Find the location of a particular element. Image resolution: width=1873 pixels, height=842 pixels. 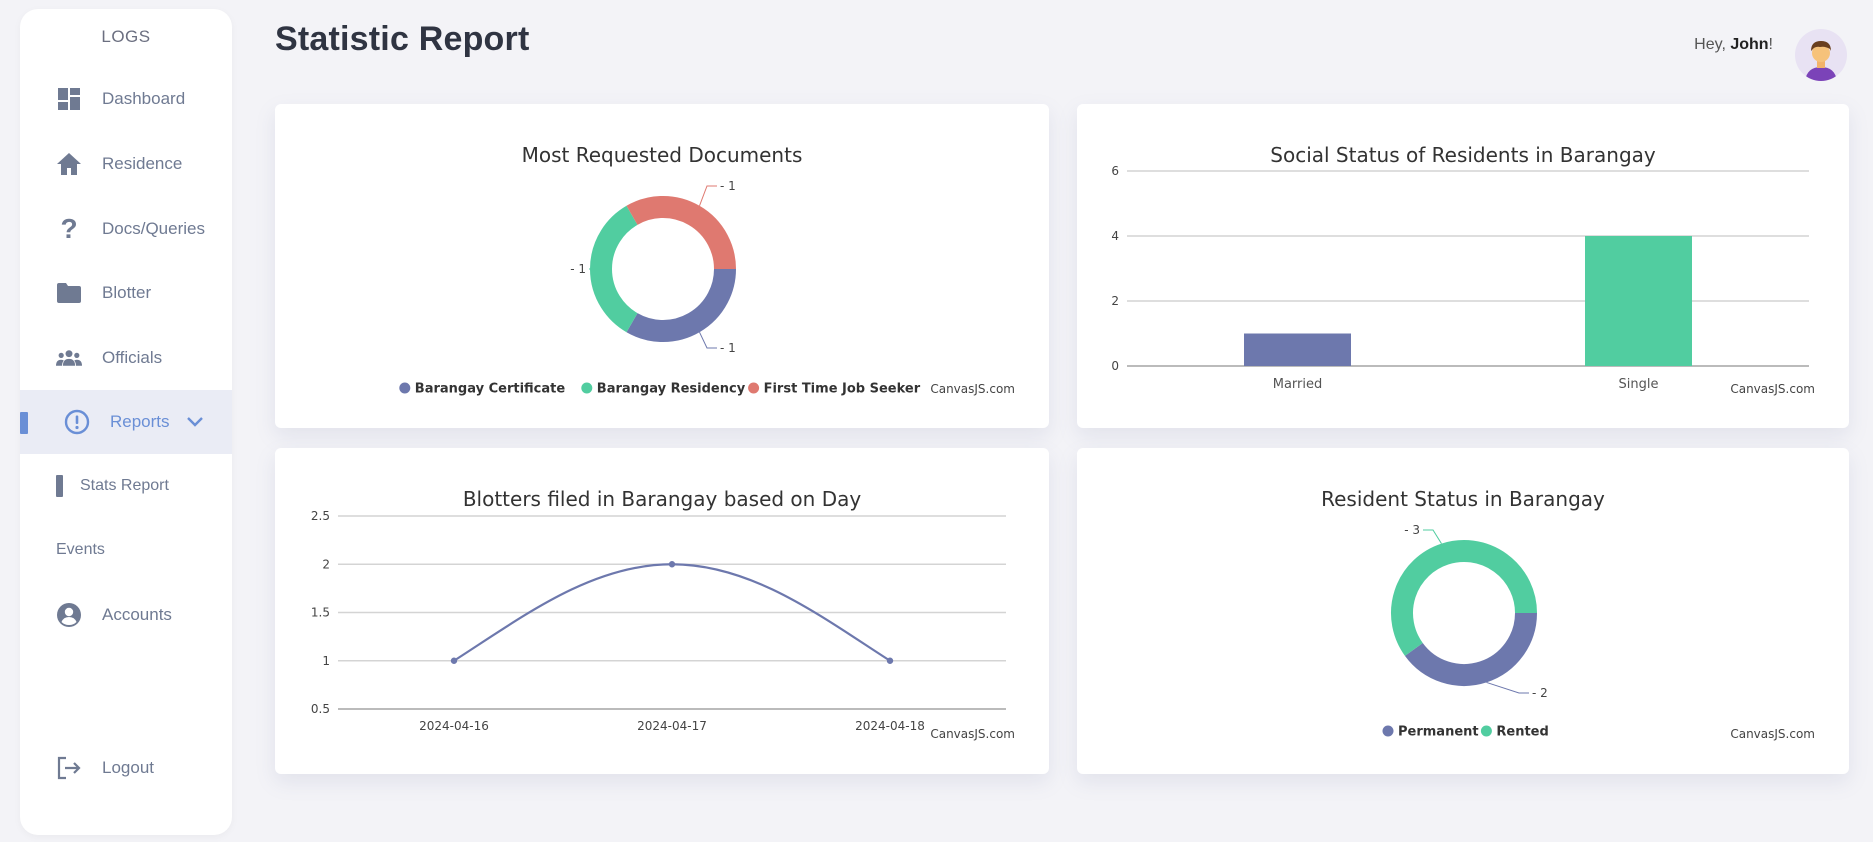

sidebar-item-residence: Residence is located at coordinates (126, 164).